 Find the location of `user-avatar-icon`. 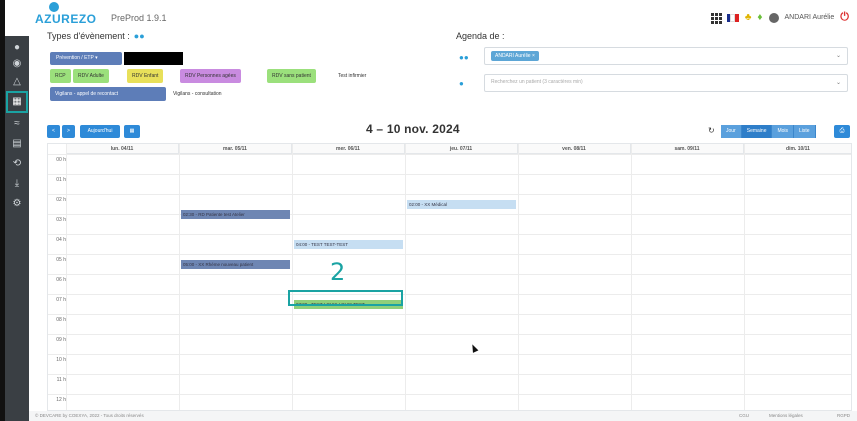

user-avatar-icon is located at coordinates (773, 17).